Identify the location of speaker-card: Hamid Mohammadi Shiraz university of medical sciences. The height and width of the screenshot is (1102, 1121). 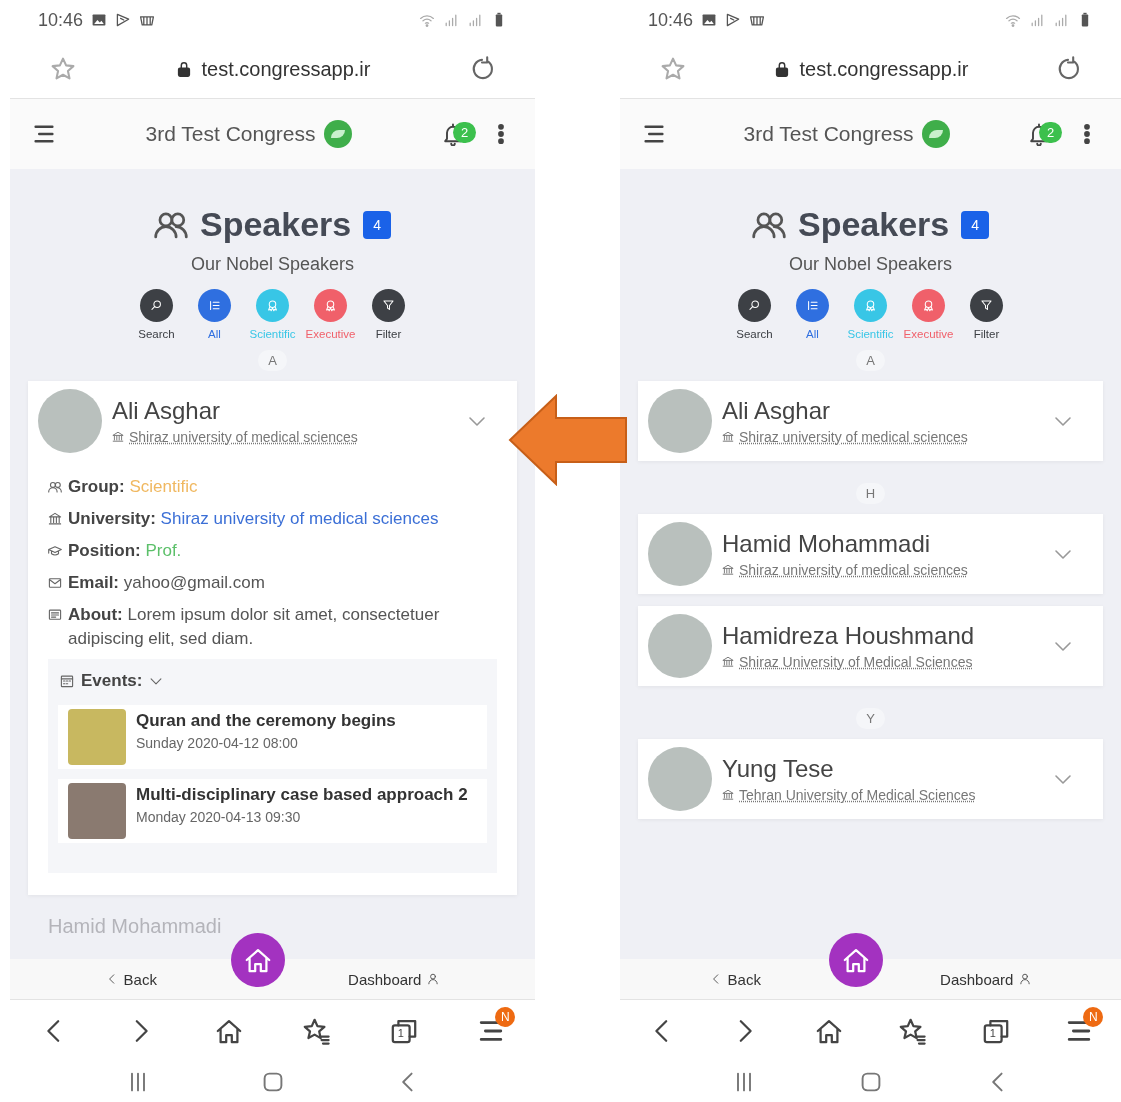
(870, 554).